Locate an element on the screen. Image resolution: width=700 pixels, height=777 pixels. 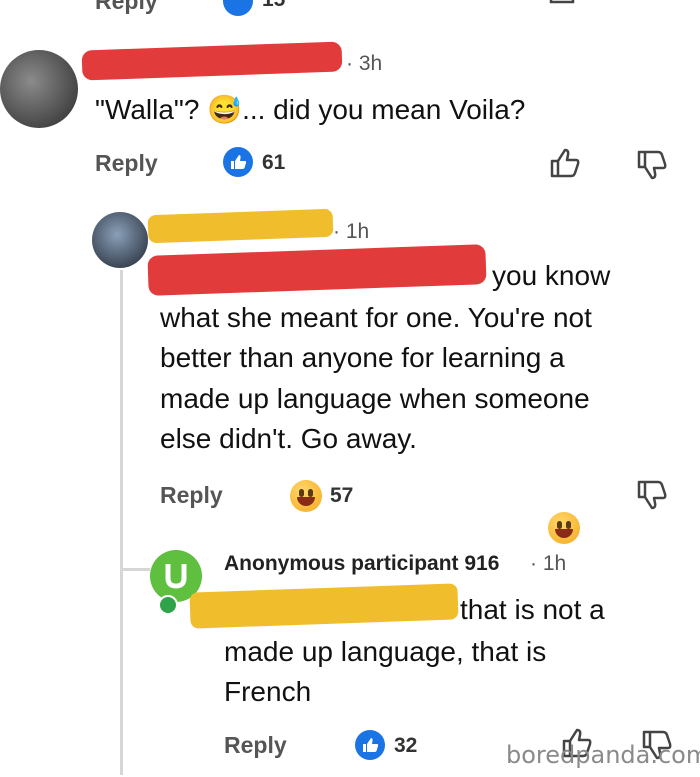
comment-text-line: French is located at coordinates (268, 691).